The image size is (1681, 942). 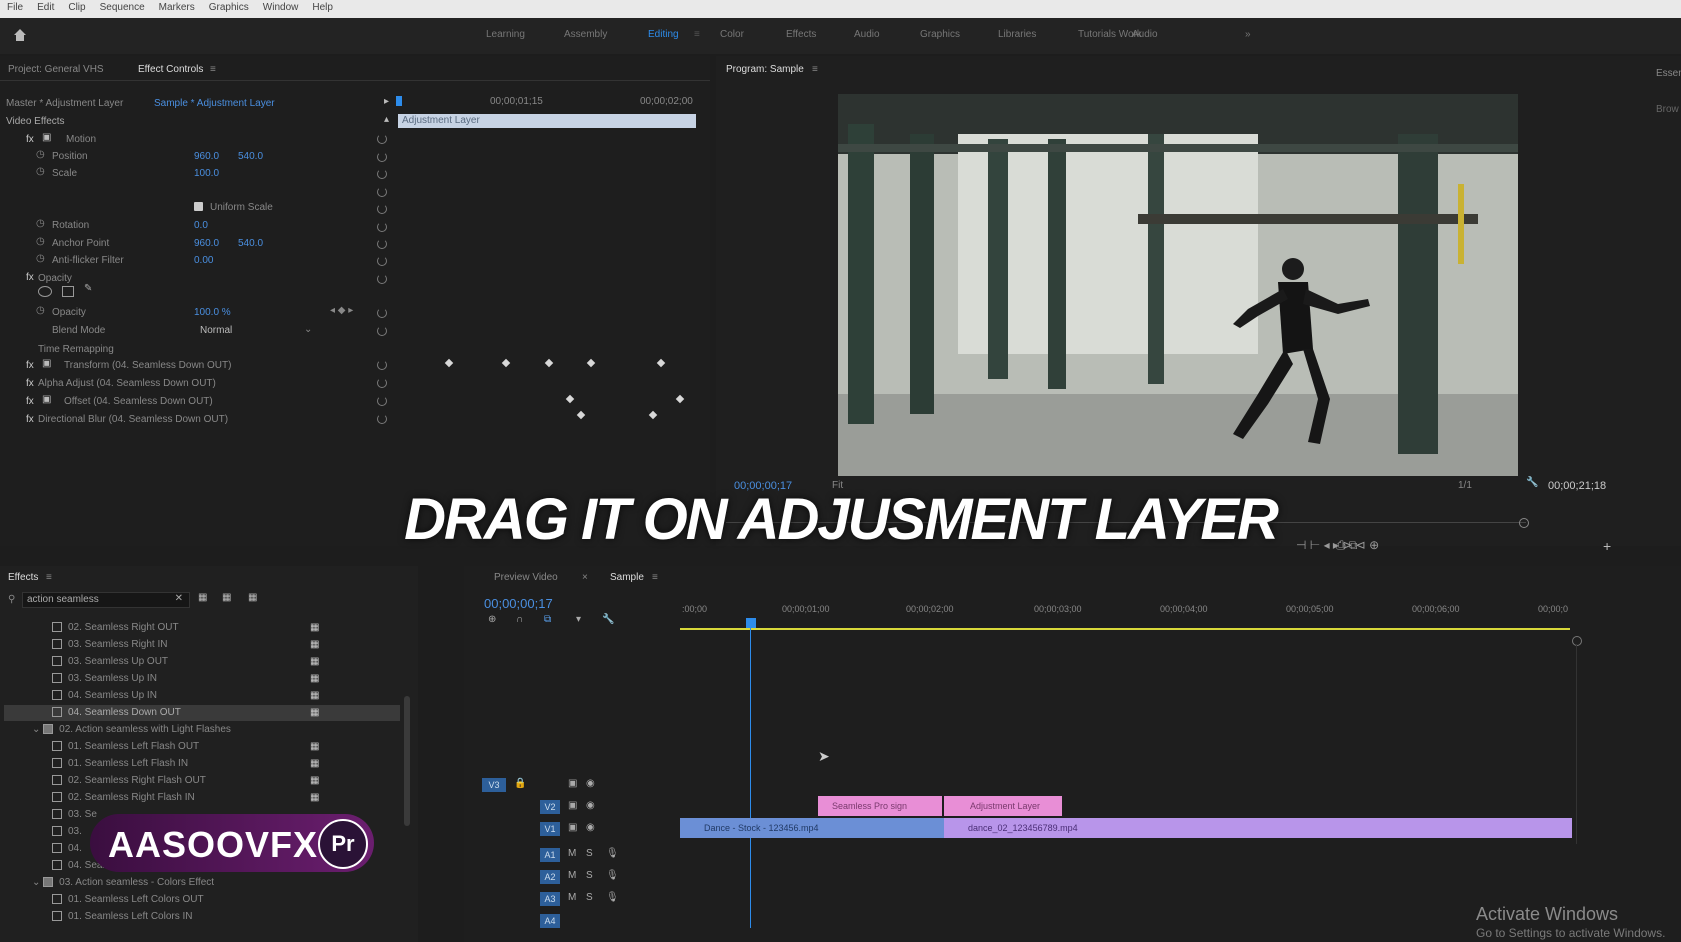 What do you see at coordinates (386, 101) in the screenshot?
I see `chevron-right-icon: ▸` at bounding box center [386, 101].